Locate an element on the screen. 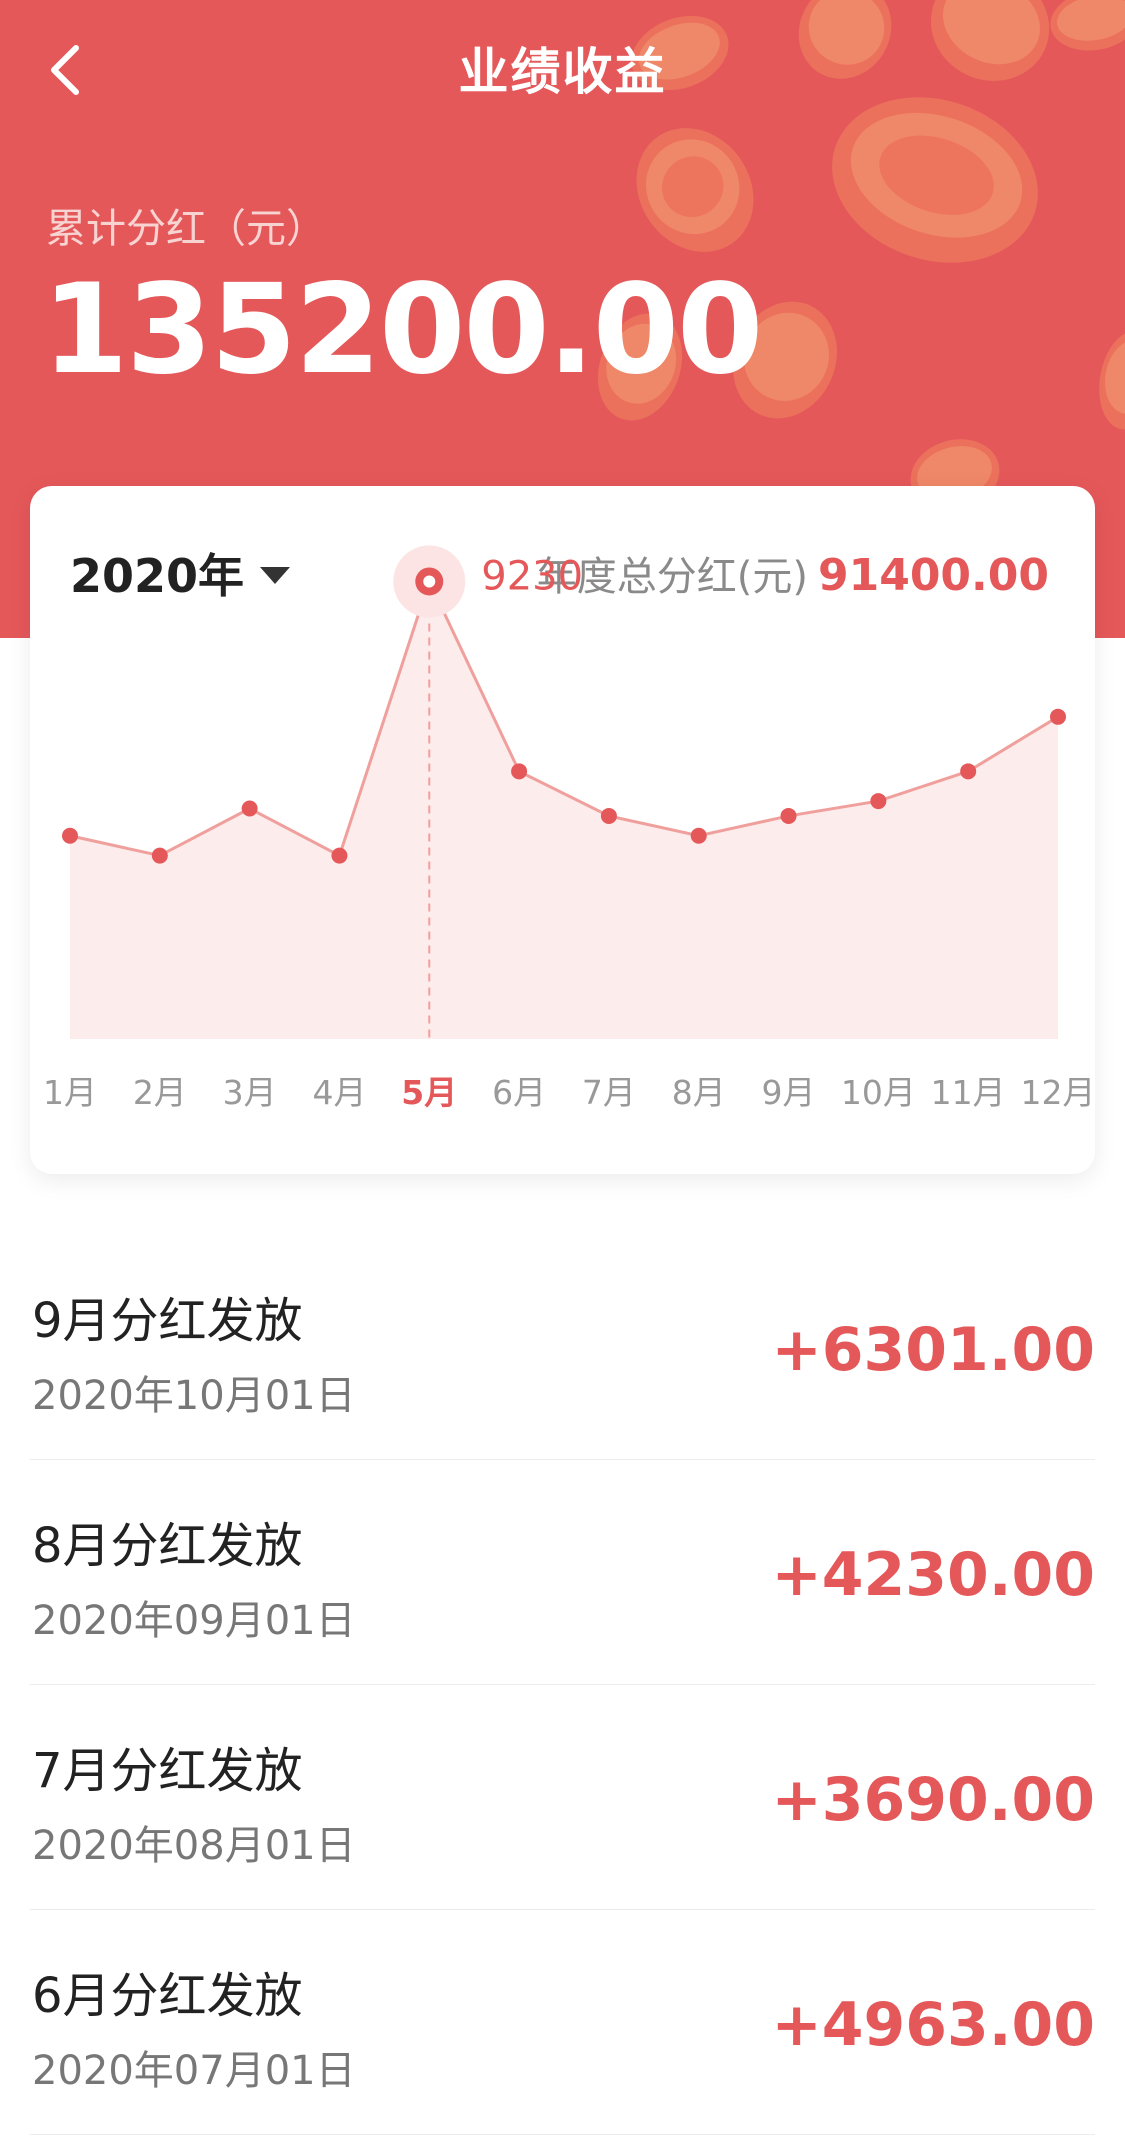  record-amount: +4230.00 is located at coordinates (933, 1575).